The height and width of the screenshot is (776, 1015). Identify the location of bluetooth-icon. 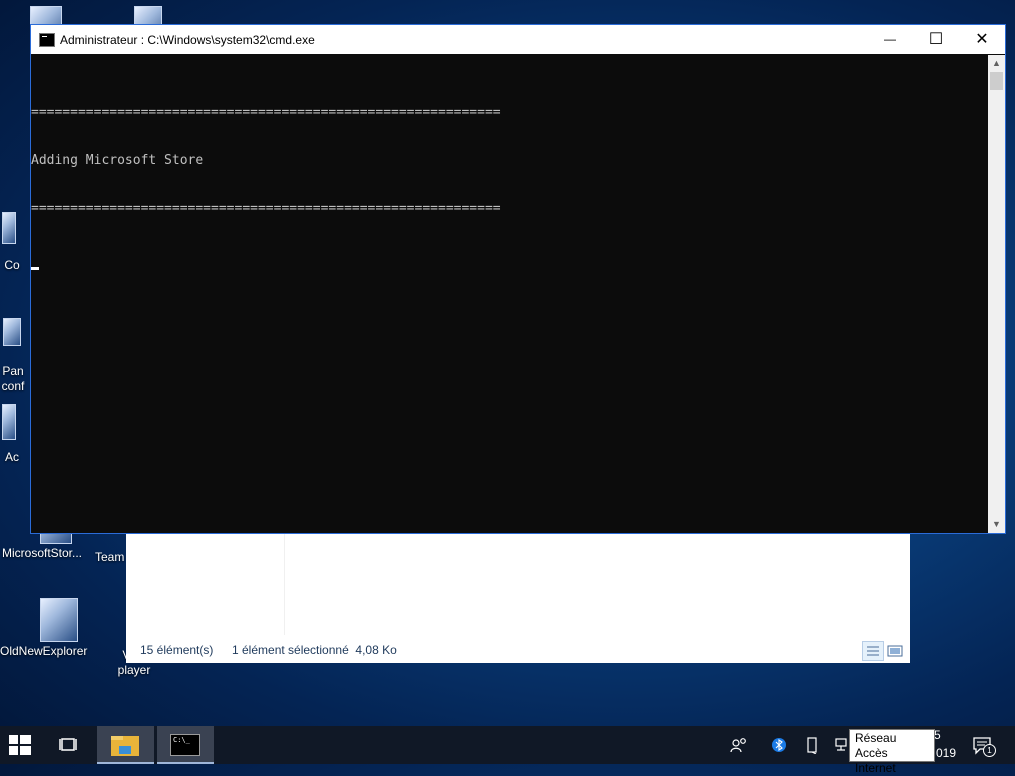
(779, 745).